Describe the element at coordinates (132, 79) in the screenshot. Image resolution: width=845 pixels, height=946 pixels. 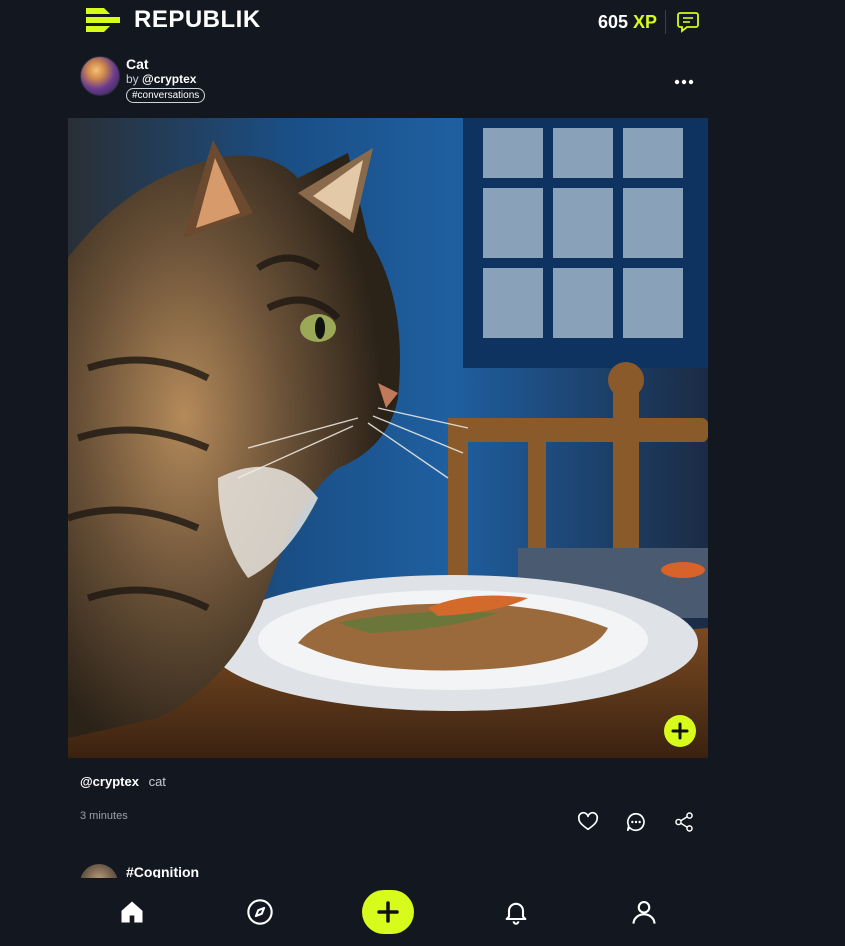
I see `by-prefix: by` at that location.